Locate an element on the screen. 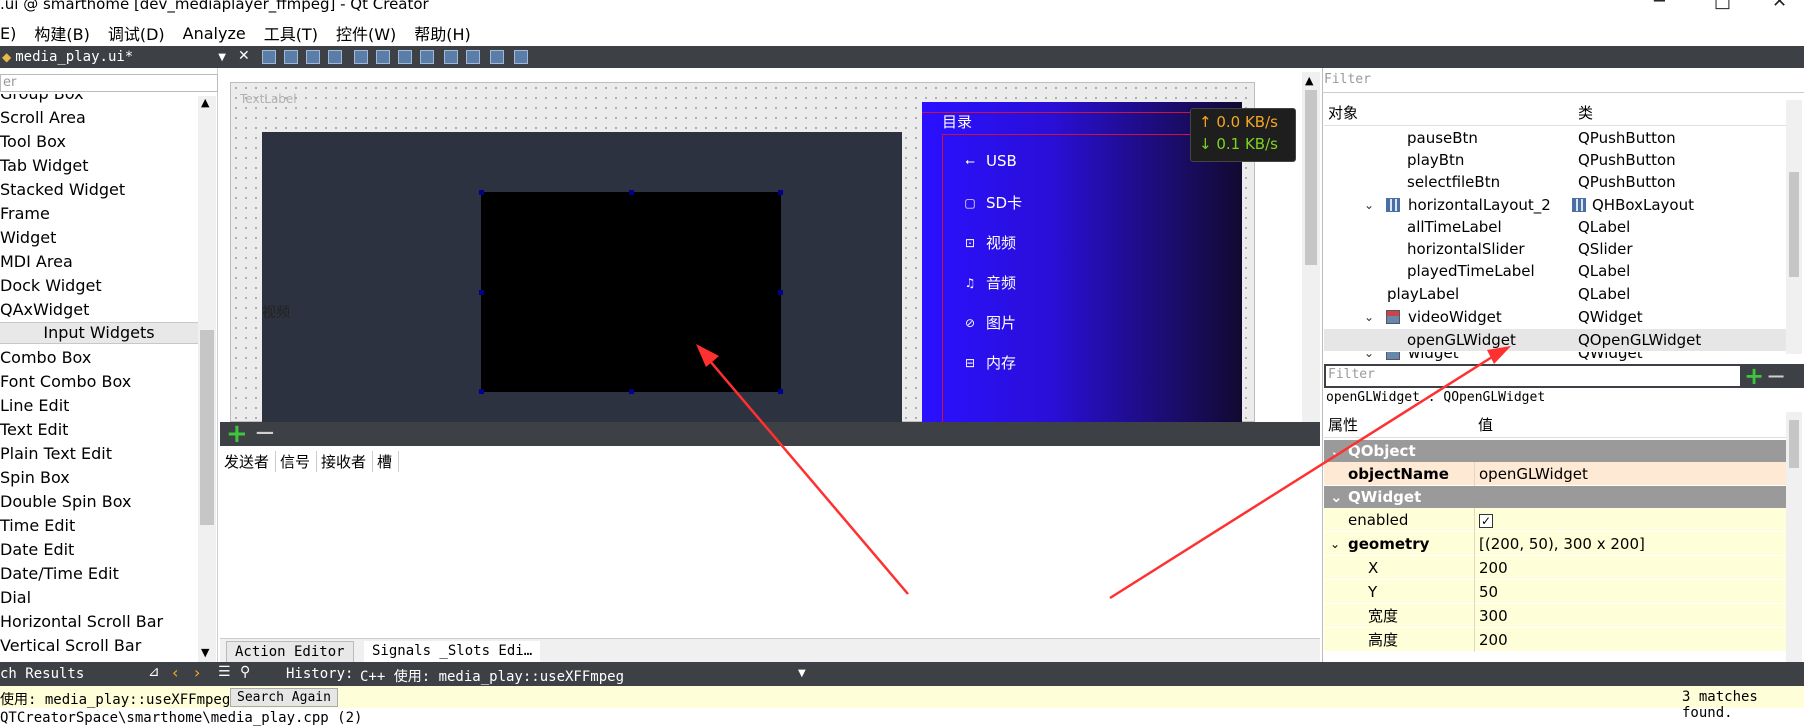  property-row: objectName openGLWidget is located at coordinates (1559, 474).